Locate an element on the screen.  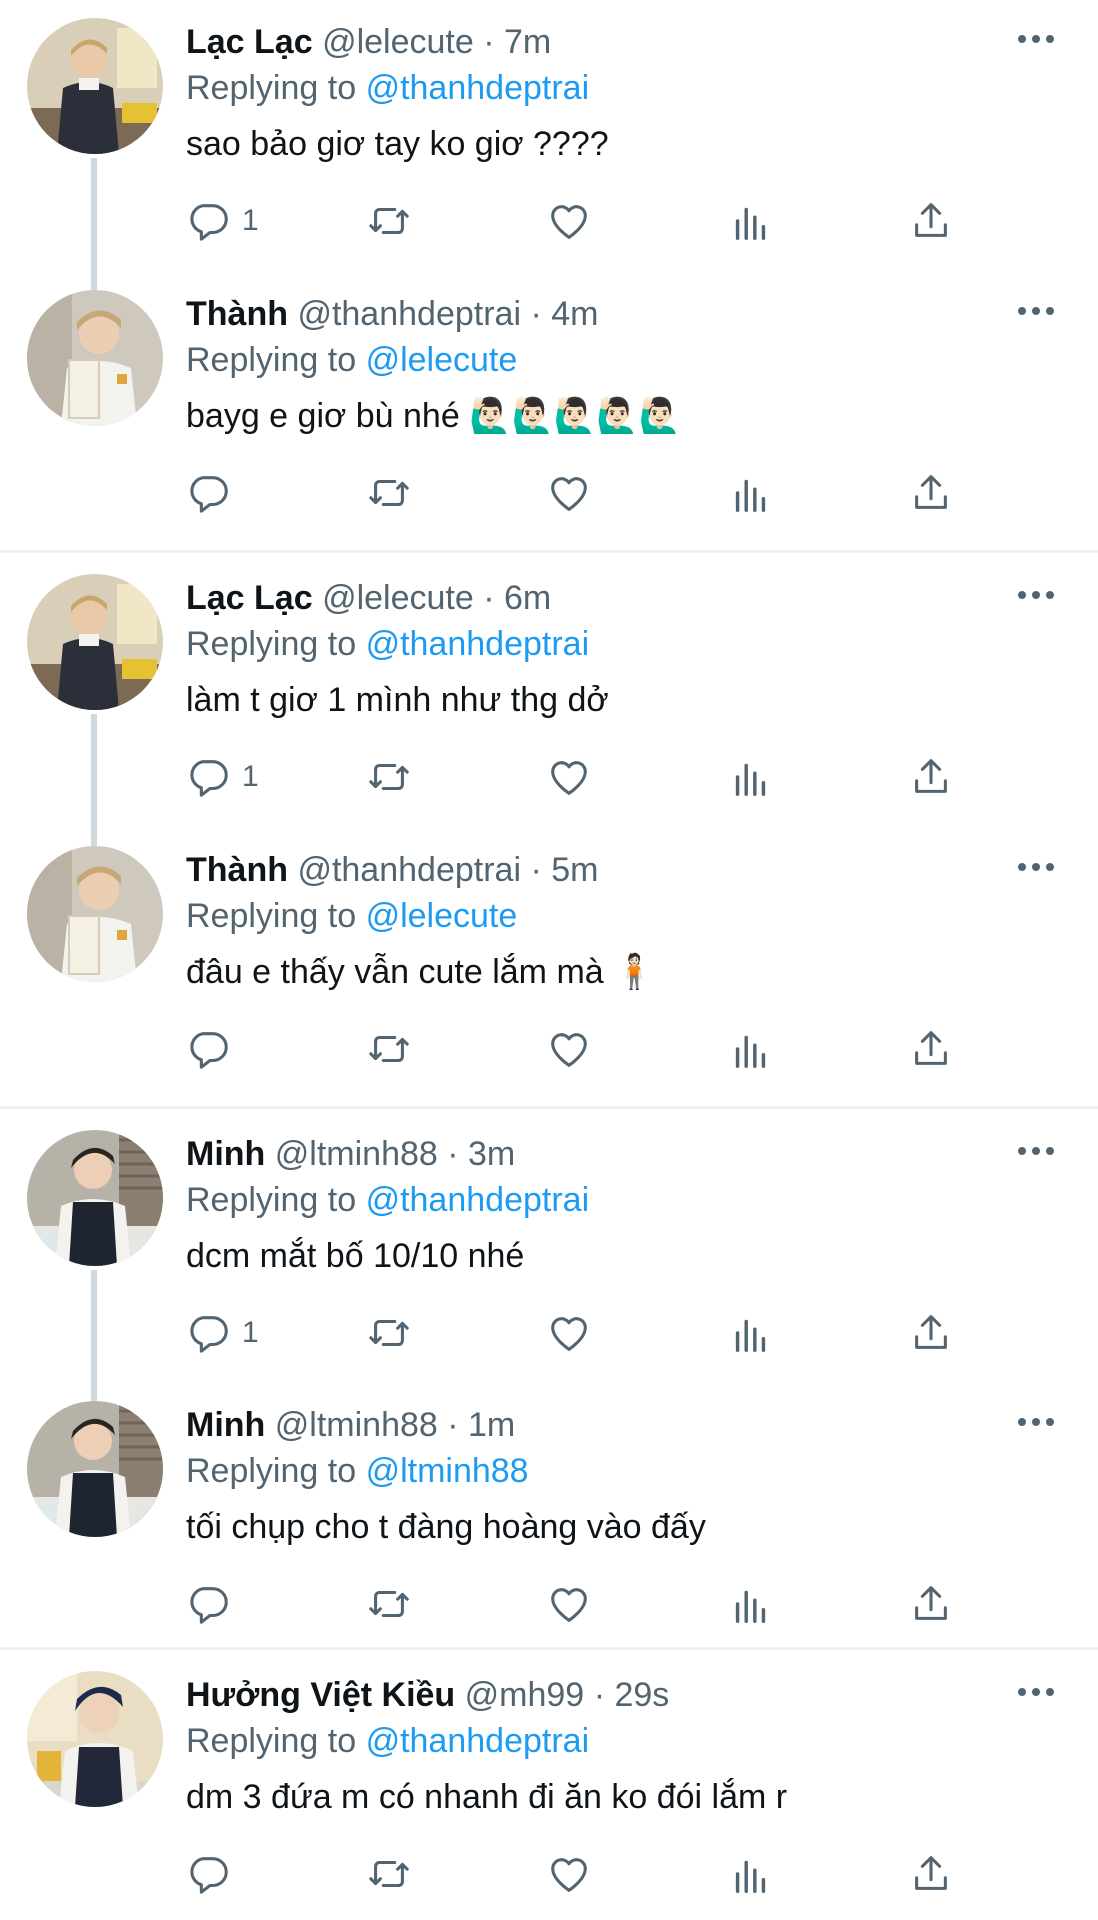
timestamp: · 5m is located at coordinates (564, 870).